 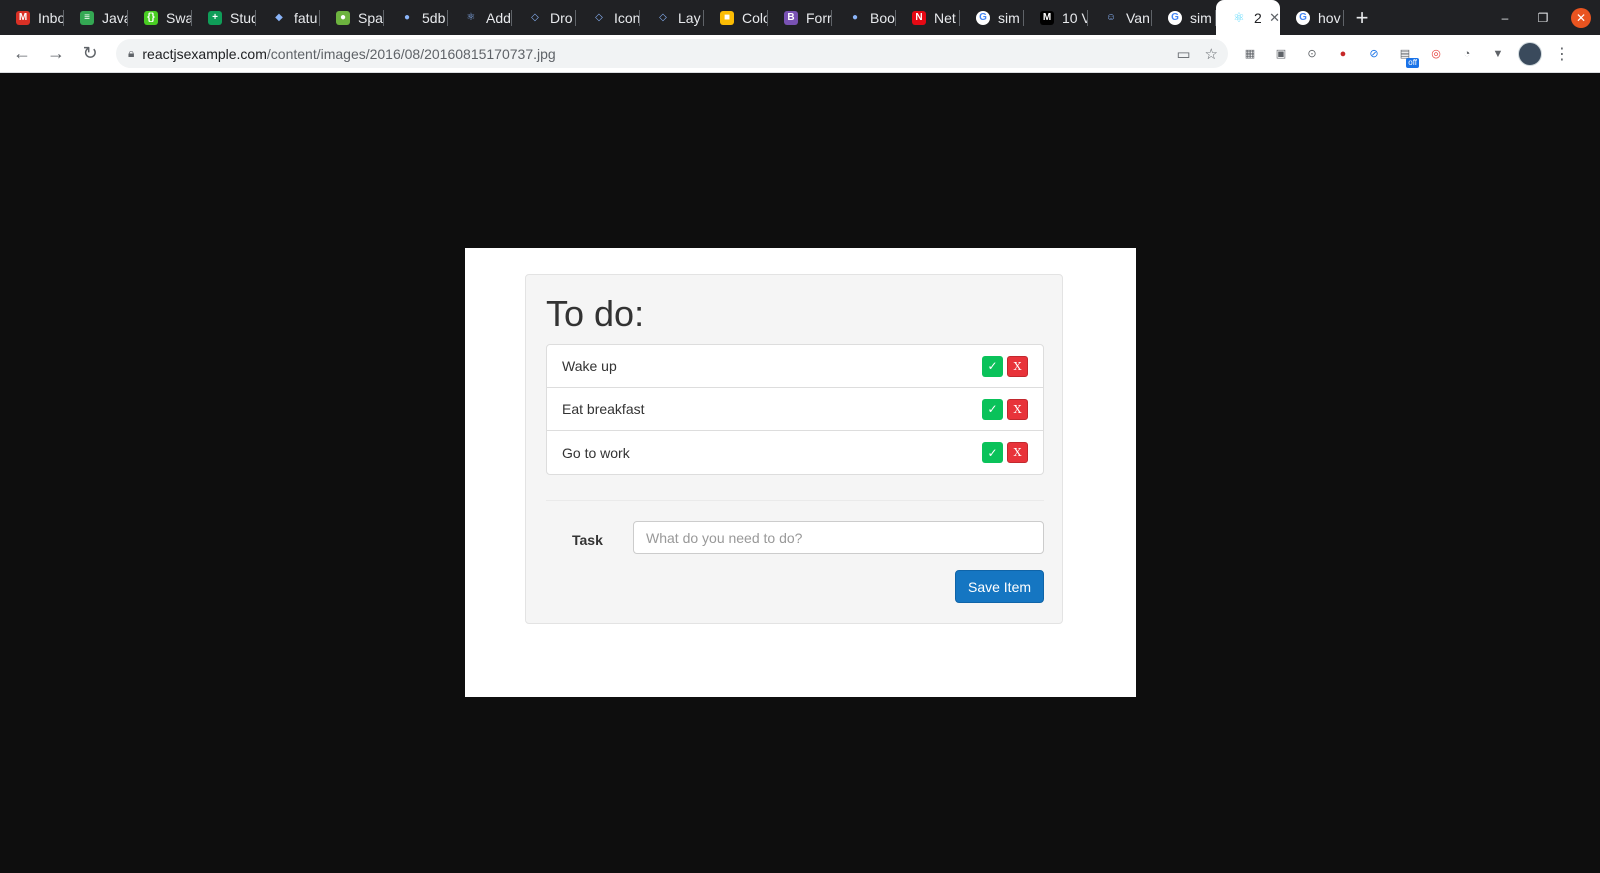 I want to click on tab: ☺ Van, so click(x=1120, y=17).